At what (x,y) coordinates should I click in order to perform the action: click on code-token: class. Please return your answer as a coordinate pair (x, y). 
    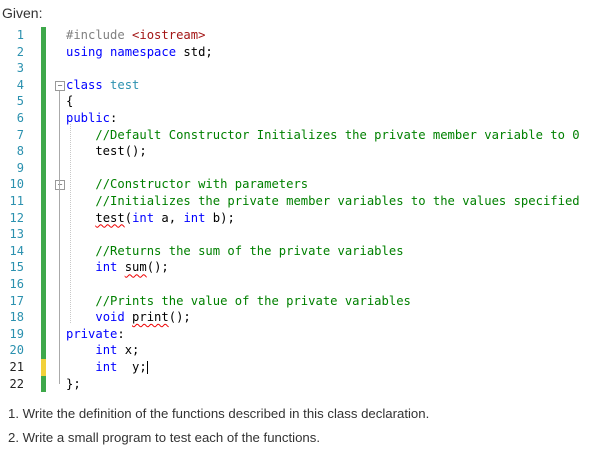
    Looking at the image, I should click on (88, 84).